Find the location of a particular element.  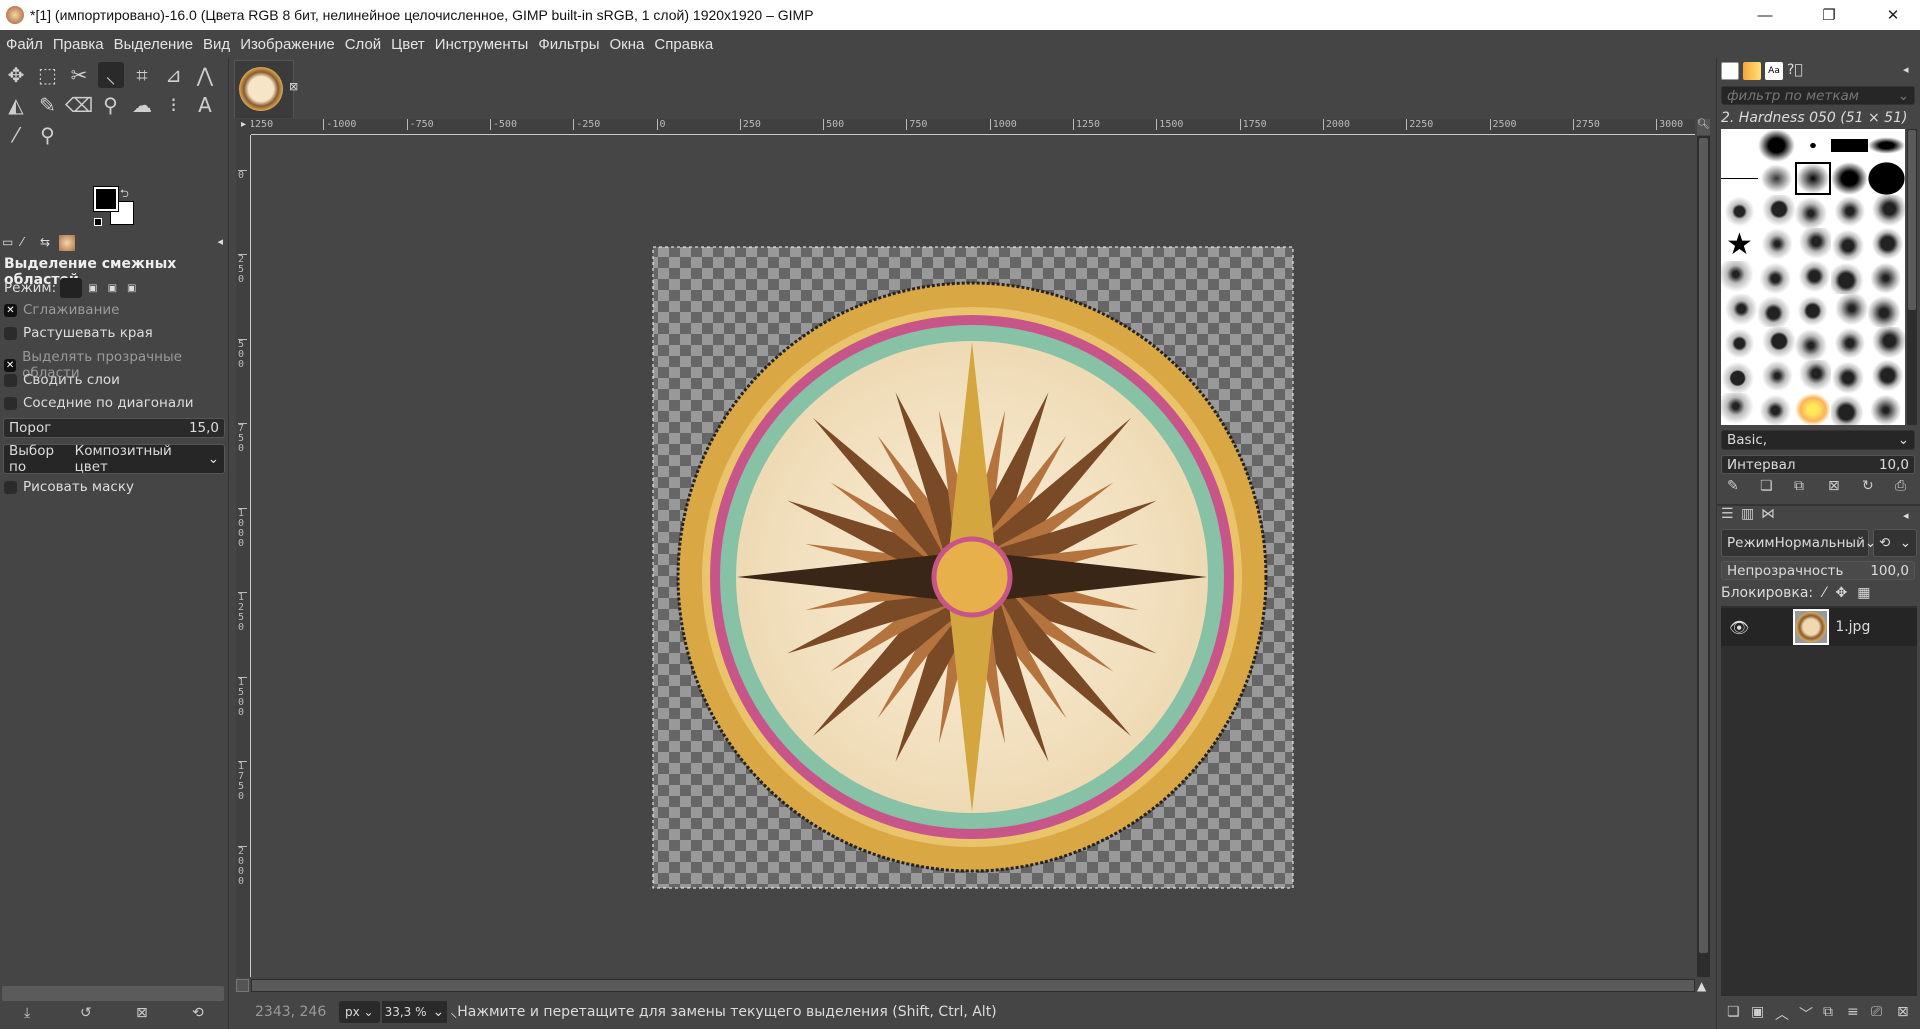

smudge-icon: ☁ is located at coordinates (142, 105).